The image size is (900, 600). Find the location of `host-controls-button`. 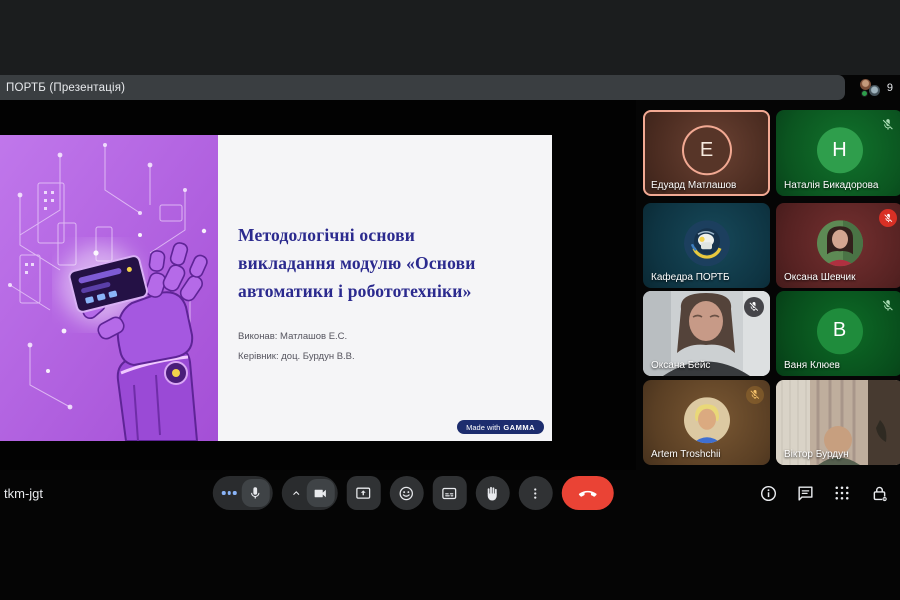

host-controls-button is located at coordinates (879, 493).